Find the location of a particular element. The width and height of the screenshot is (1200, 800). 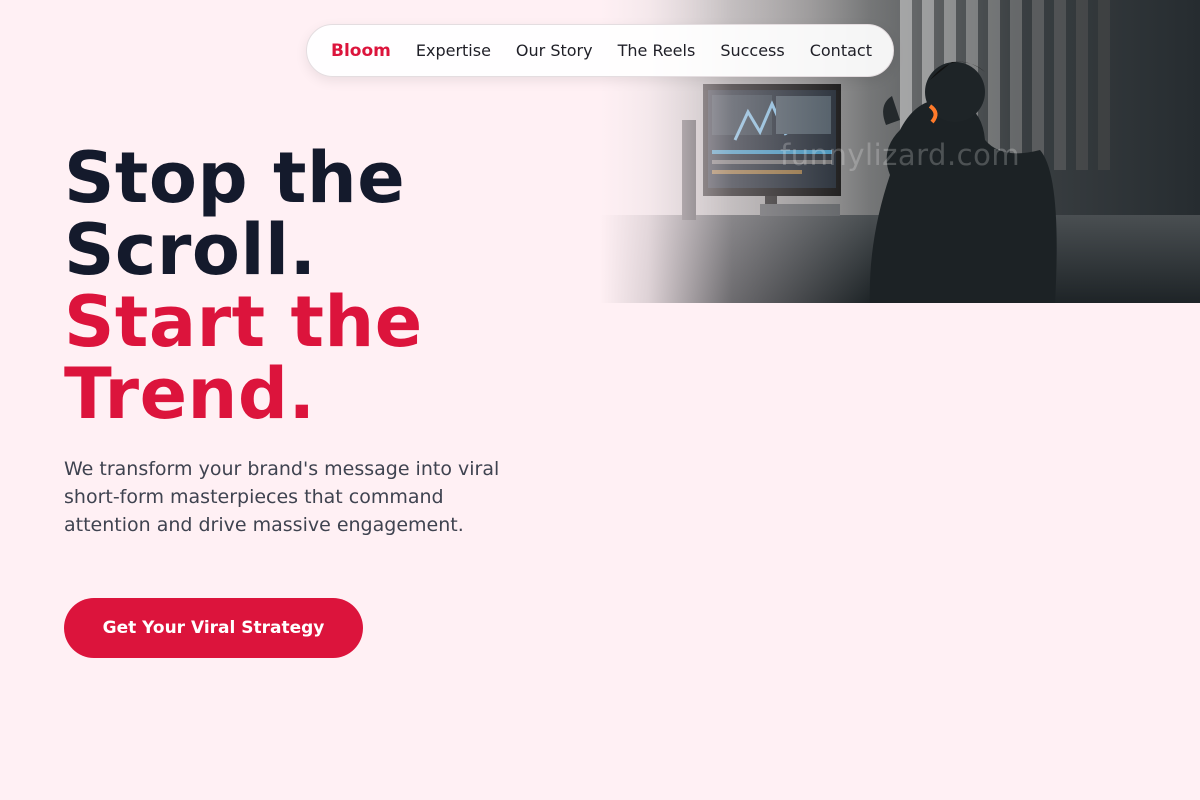

headline-line-4: Trend. is located at coordinates (190, 394).